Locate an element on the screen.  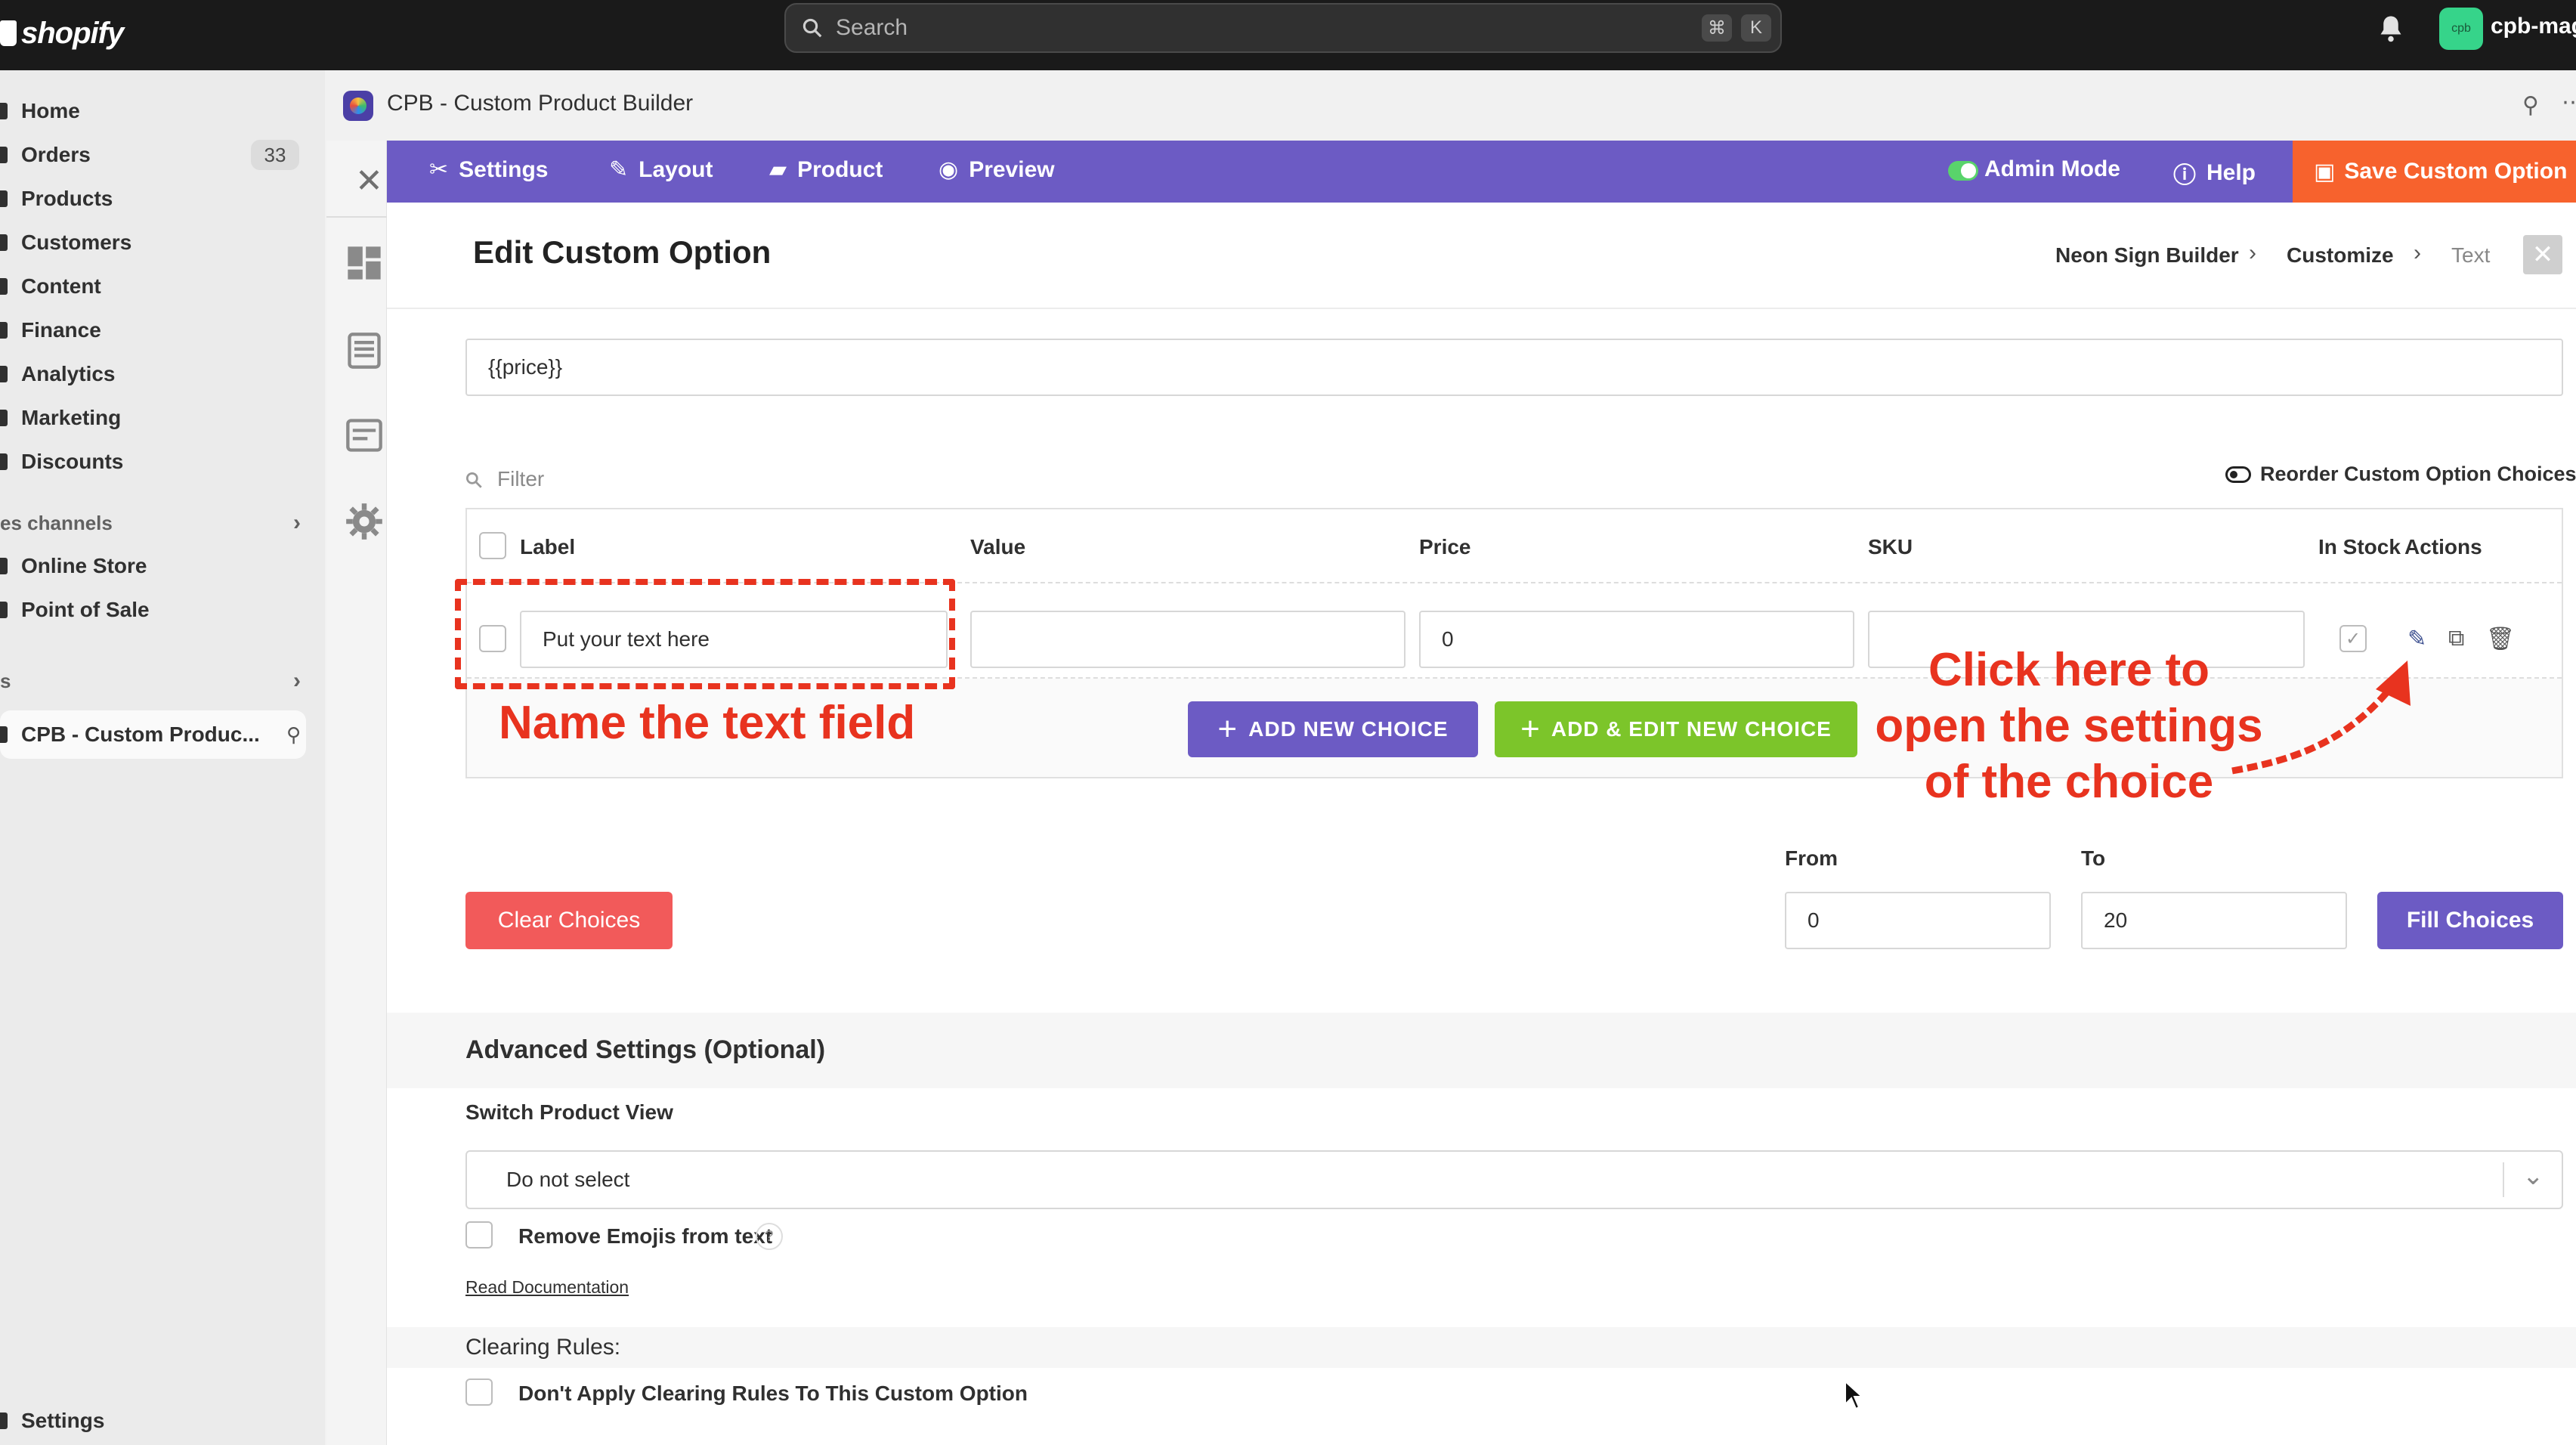
shopify-bag-icon is located at coordinates (8, 33).